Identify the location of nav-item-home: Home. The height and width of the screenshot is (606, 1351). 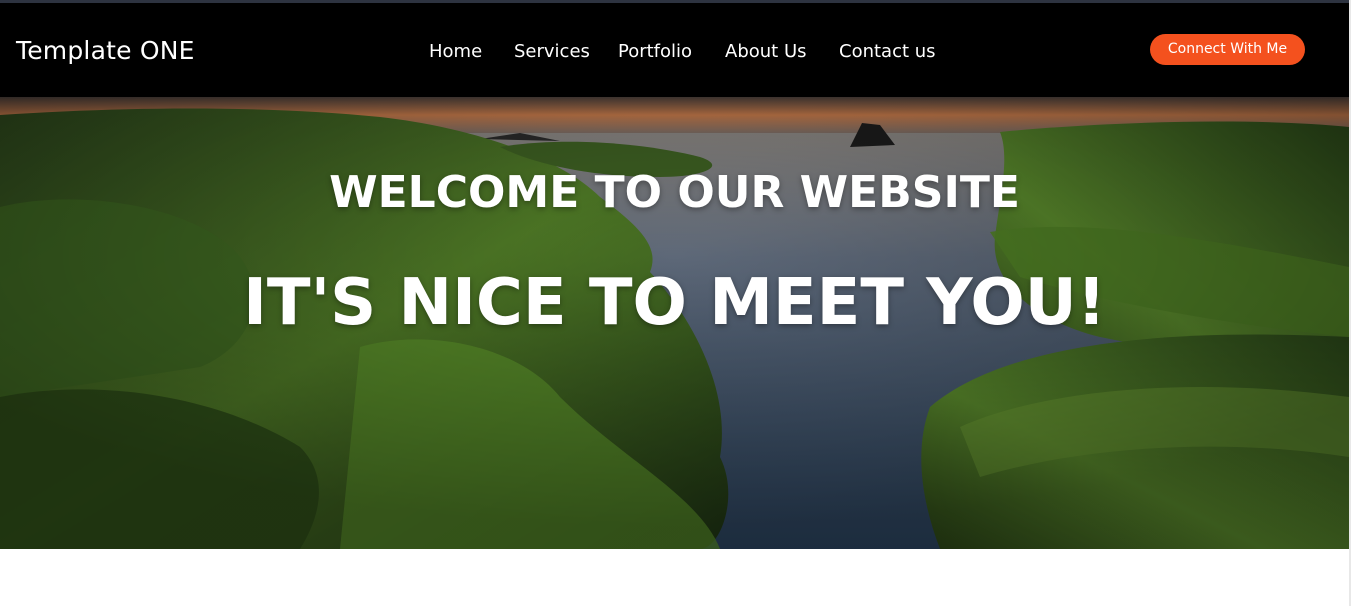
(455, 52).